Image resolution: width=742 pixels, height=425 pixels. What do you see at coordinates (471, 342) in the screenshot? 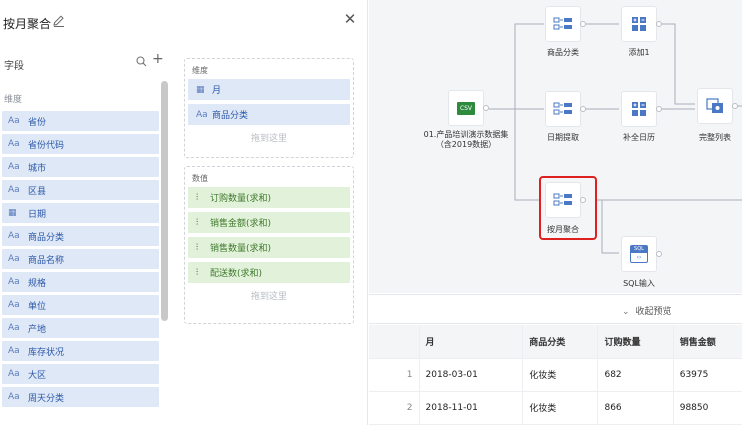
I see `column-header: 月` at bounding box center [471, 342].